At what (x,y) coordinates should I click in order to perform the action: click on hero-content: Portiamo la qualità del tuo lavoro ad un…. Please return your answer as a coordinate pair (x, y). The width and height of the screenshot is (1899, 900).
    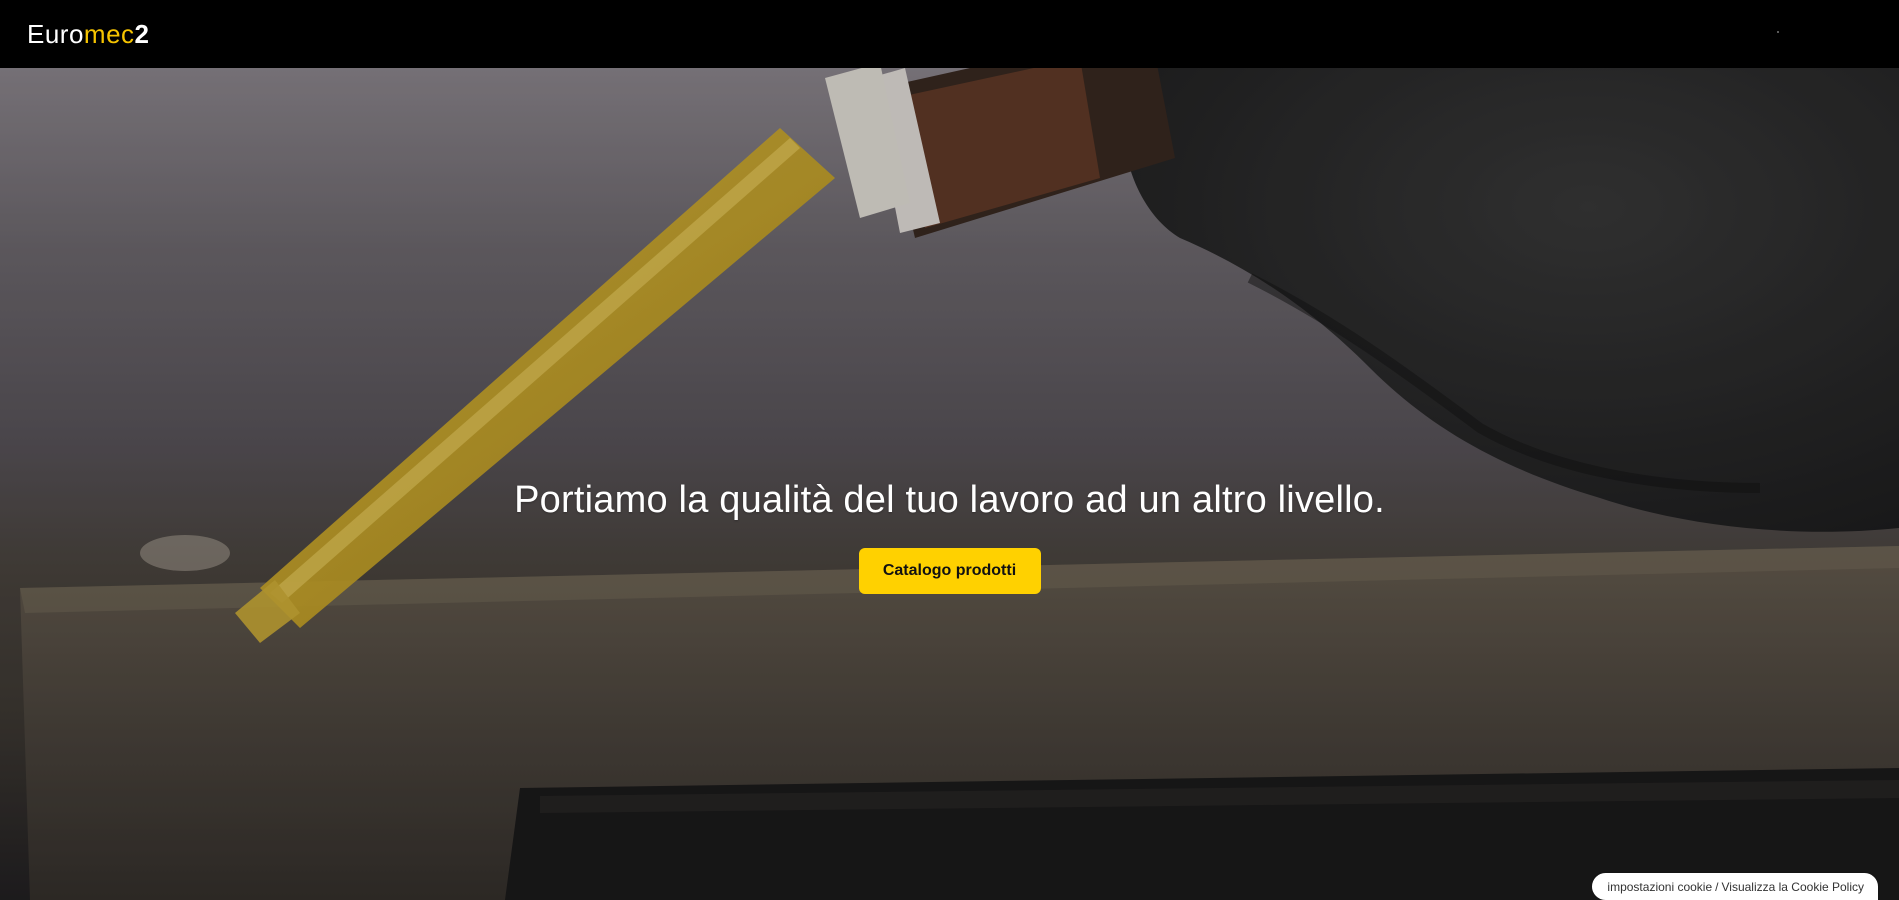
    Looking at the image, I should click on (949, 536).